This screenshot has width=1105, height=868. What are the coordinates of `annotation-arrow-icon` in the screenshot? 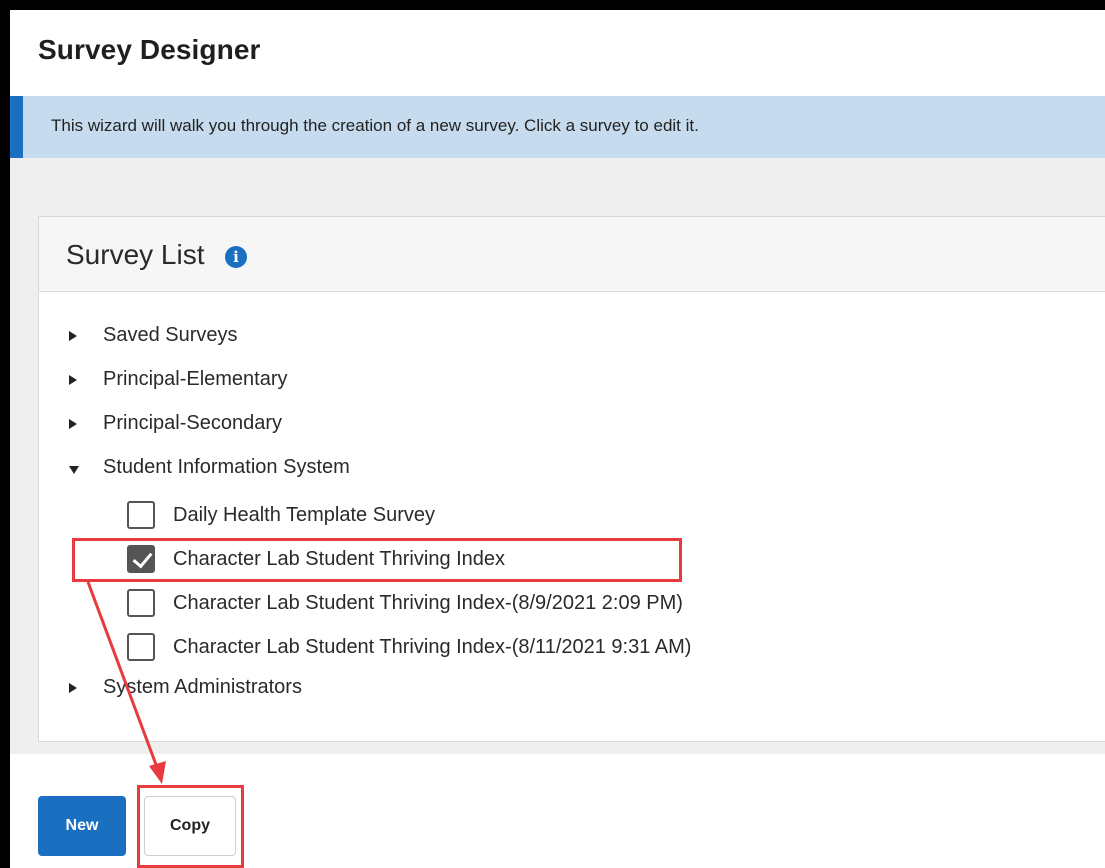 It's located at (126, 682).